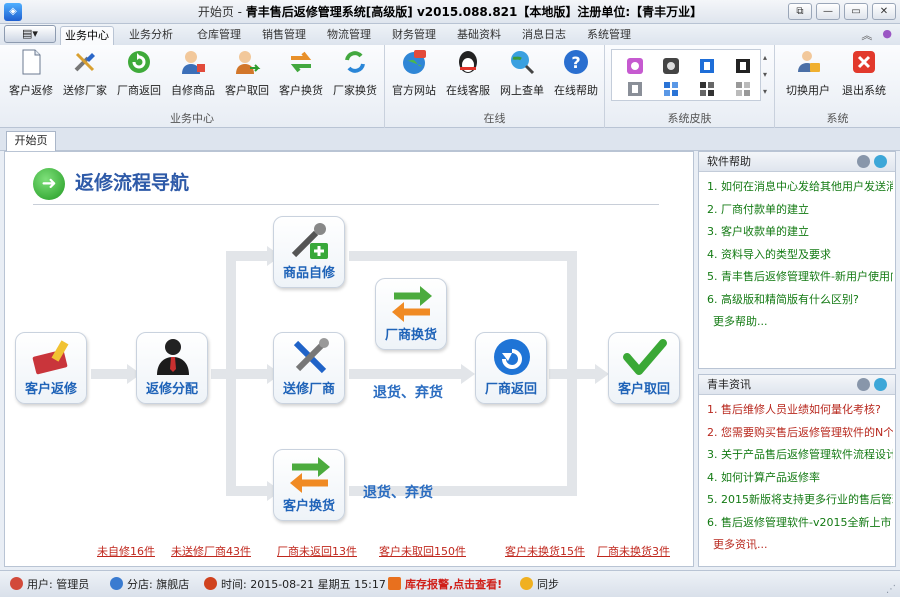  What do you see at coordinates (689, 118) in the screenshot?
I see `group-skin-label: 系统皮肤` at bounding box center [689, 118].